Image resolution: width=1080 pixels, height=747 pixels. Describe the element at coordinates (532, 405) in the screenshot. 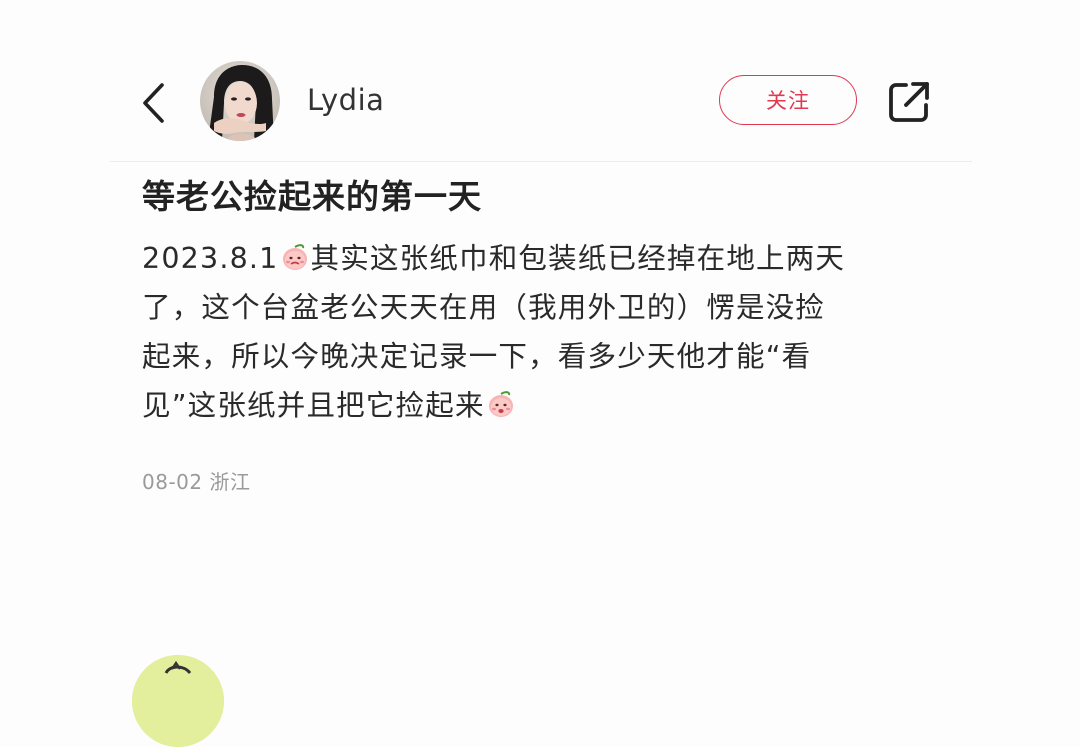

I see `post-body-line-4: 见”这张纸并且把它捡起来` at that location.